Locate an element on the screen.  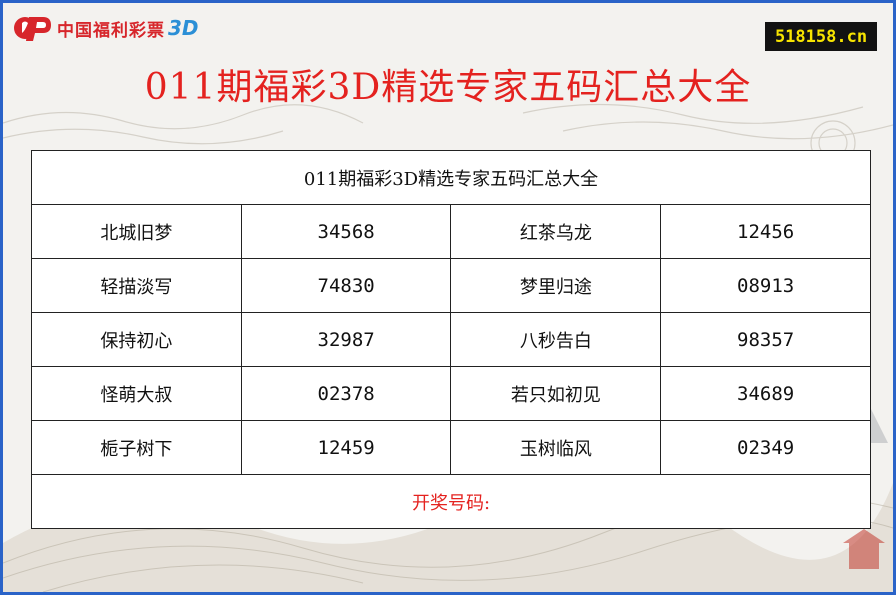
expert-name: 八秒告白 is located at coordinates (556, 339).